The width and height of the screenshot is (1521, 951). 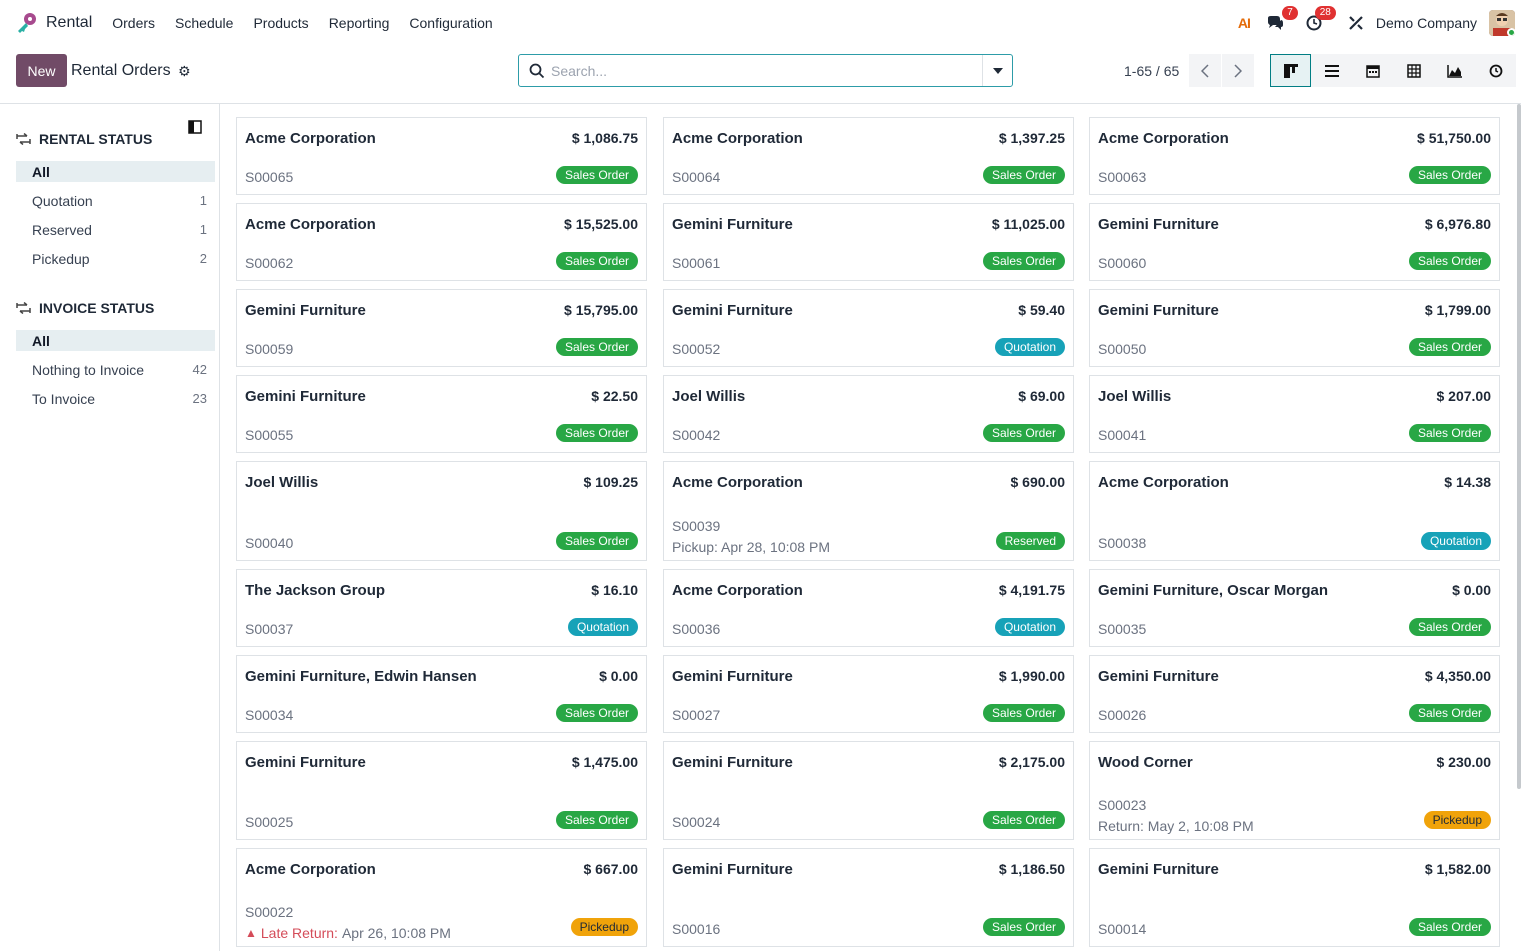 What do you see at coordinates (1029, 347) in the screenshot?
I see `status-badge: Quotation` at bounding box center [1029, 347].